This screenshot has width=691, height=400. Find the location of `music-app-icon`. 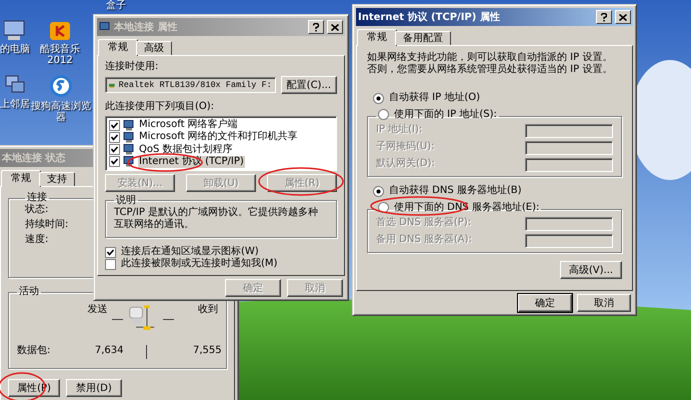

music-app-icon is located at coordinates (60, 30).